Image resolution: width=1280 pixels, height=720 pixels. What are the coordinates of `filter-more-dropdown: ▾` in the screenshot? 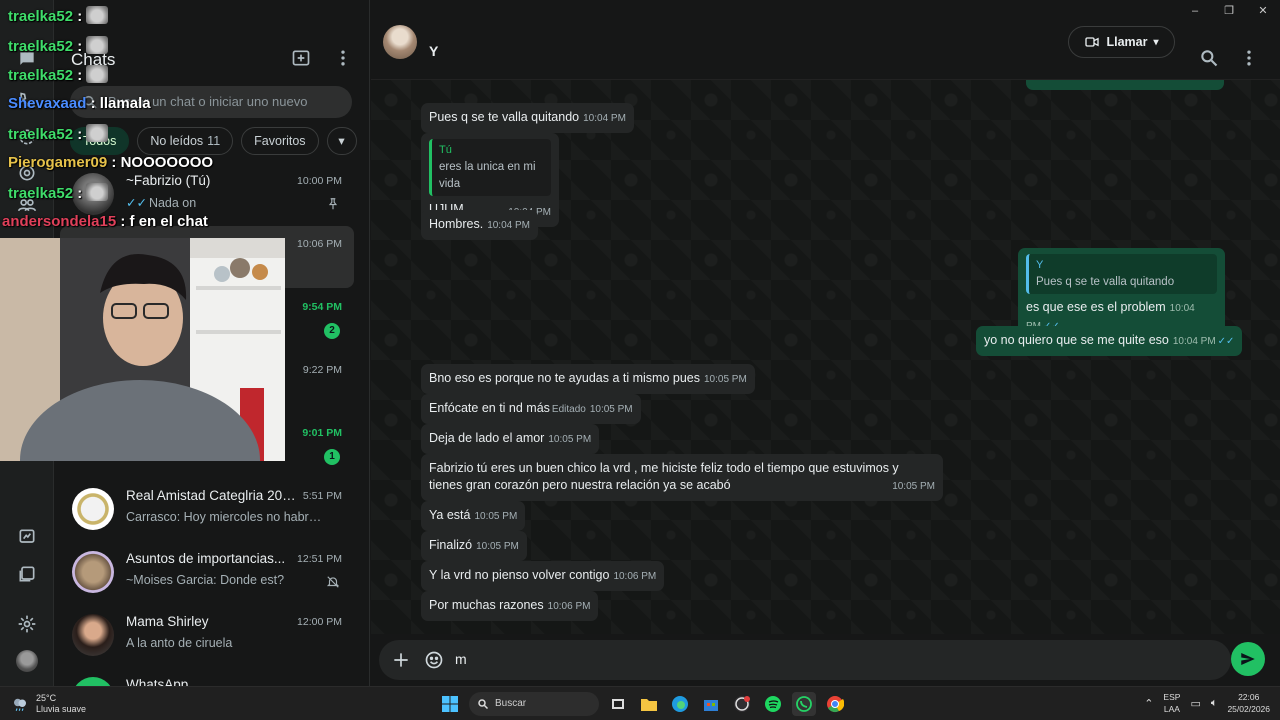 It's located at (341, 141).